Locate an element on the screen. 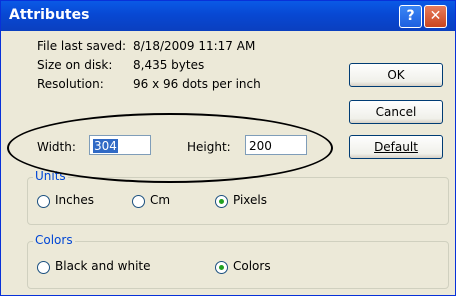 The image size is (456, 296). width-input: 304 is located at coordinates (120, 145).